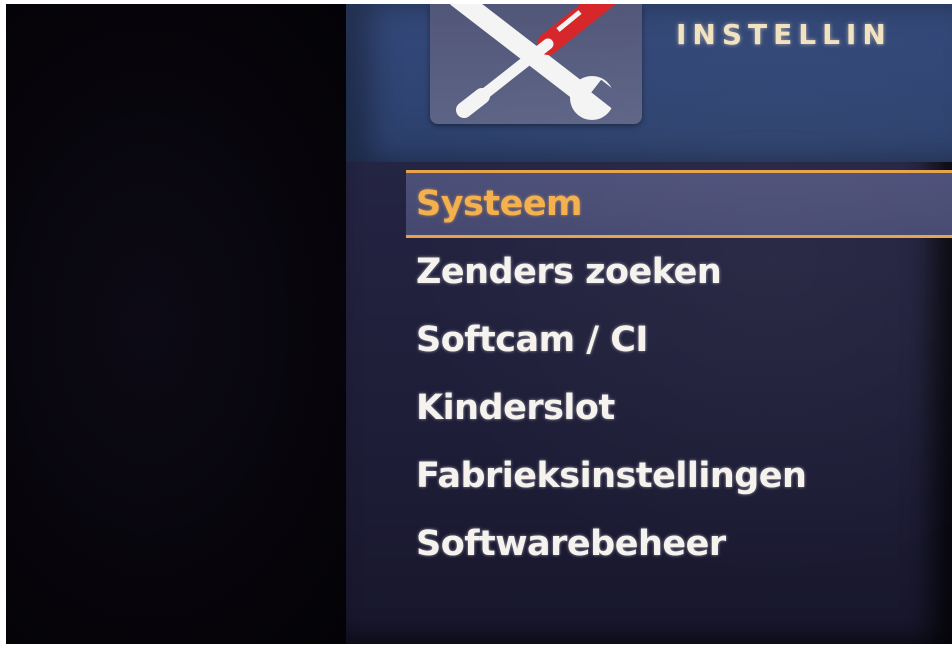 Image resolution: width=952 pixels, height=648 pixels. Describe the element at coordinates (679, 272) in the screenshot. I see `menu-item-zenders-zoeken: Zenders zoeken` at that location.